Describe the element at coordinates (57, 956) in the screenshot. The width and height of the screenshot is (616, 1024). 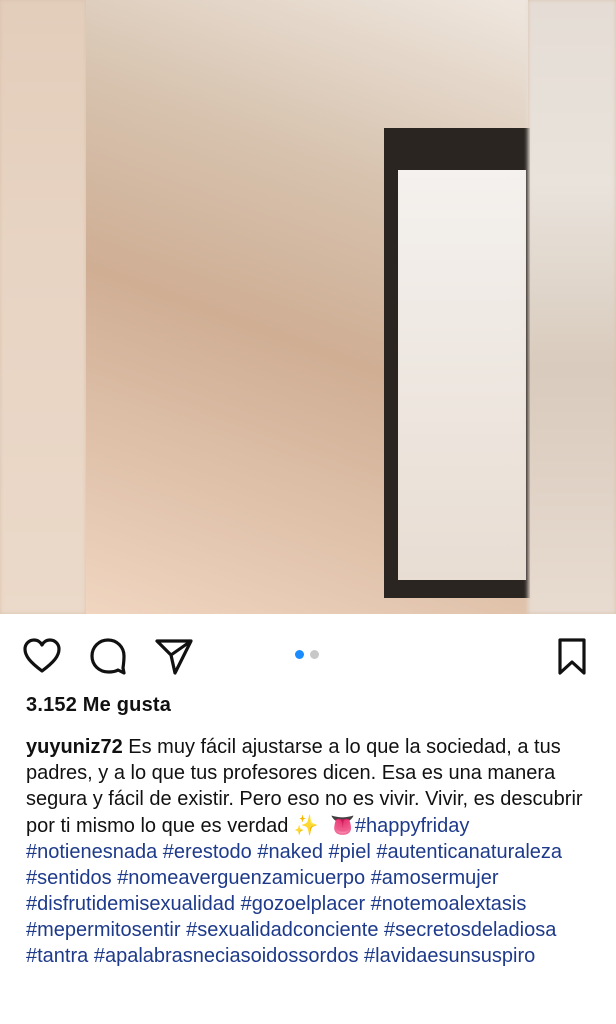
I see `hashtag-link: #tantra` at that location.